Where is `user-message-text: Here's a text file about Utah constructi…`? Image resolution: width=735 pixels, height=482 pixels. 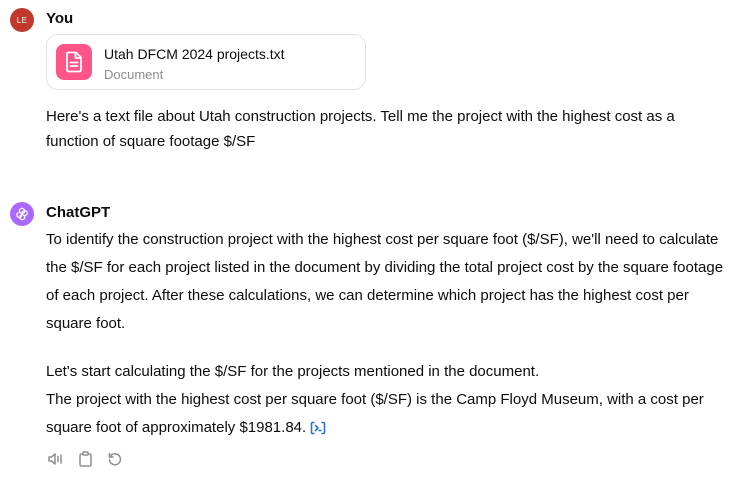 user-message-text: Here's a text file about Utah constructi… is located at coordinates (360, 129).